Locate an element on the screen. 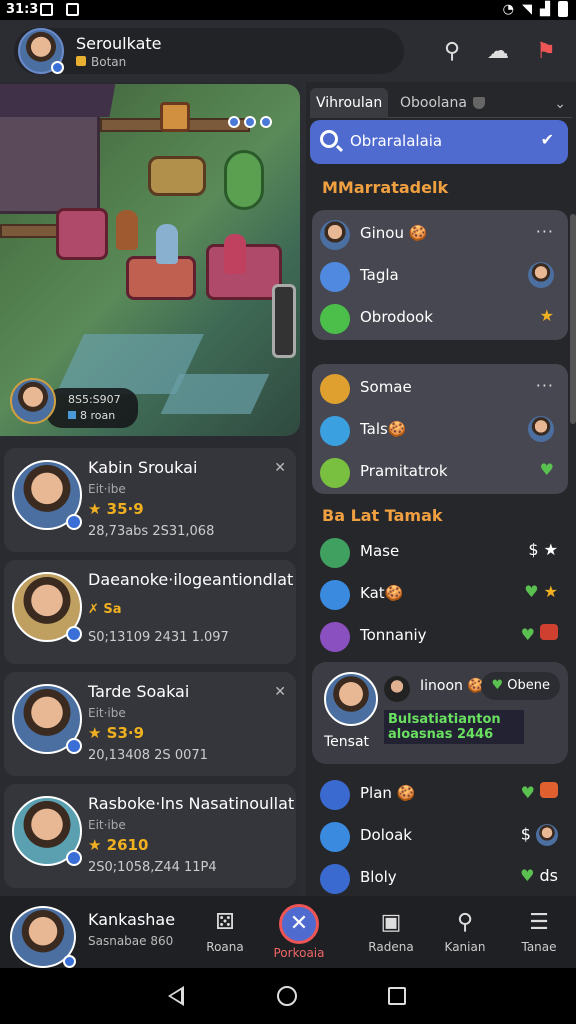  friend-score: 20,13408 2S 0071 is located at coordinates (148, 755).